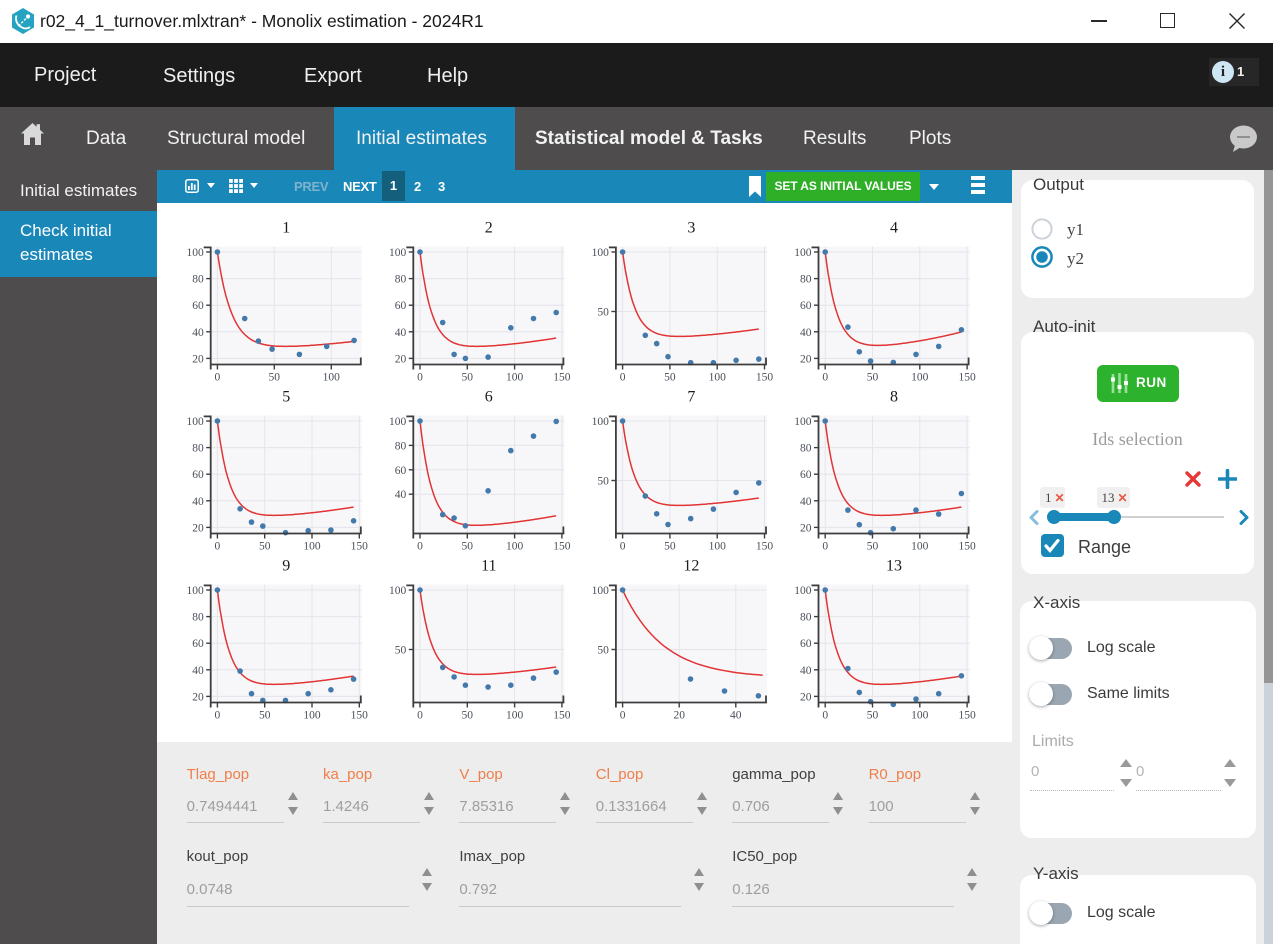 This screenshot has width=1273, height=944. I want to click on svg-text: 7, so click(691, 397).